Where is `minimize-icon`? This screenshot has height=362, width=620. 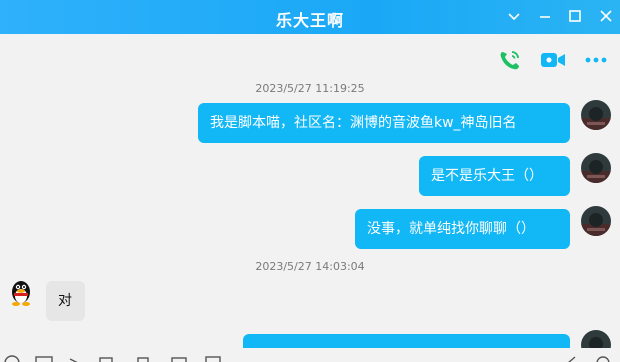
minimize-icon is located at coordinates (545, 16).